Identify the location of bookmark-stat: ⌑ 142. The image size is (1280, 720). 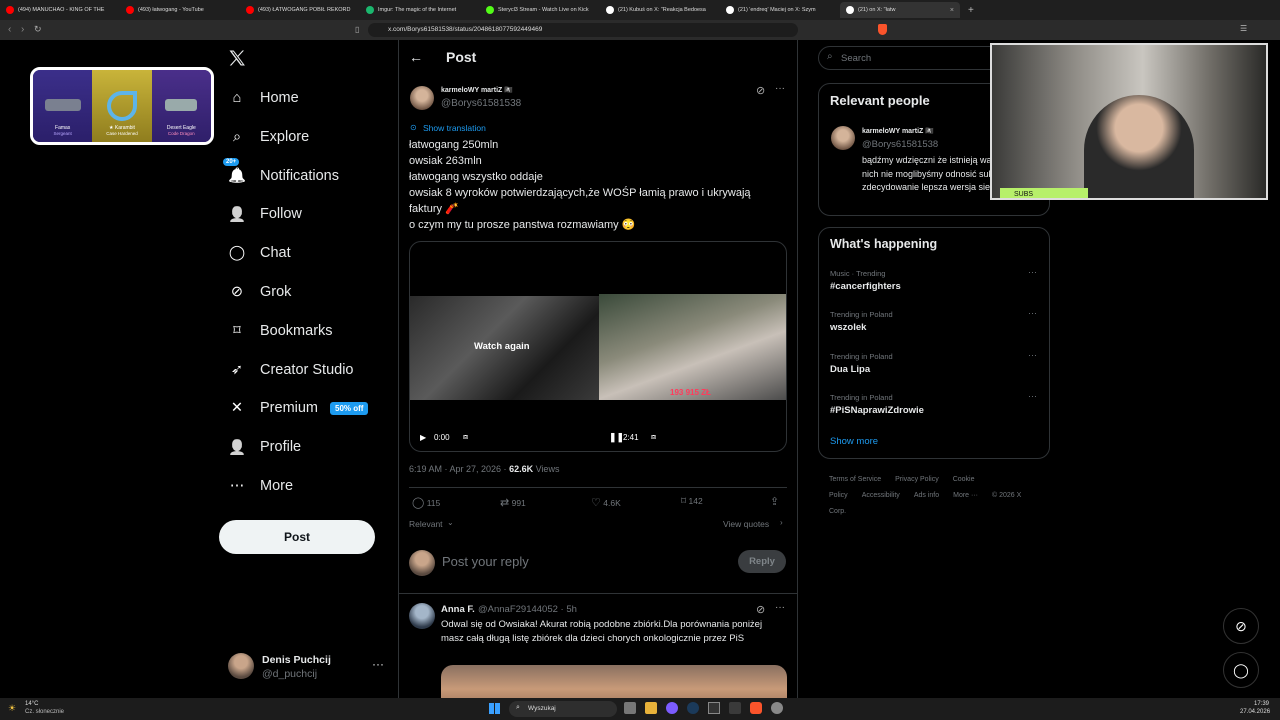
(692, 501).